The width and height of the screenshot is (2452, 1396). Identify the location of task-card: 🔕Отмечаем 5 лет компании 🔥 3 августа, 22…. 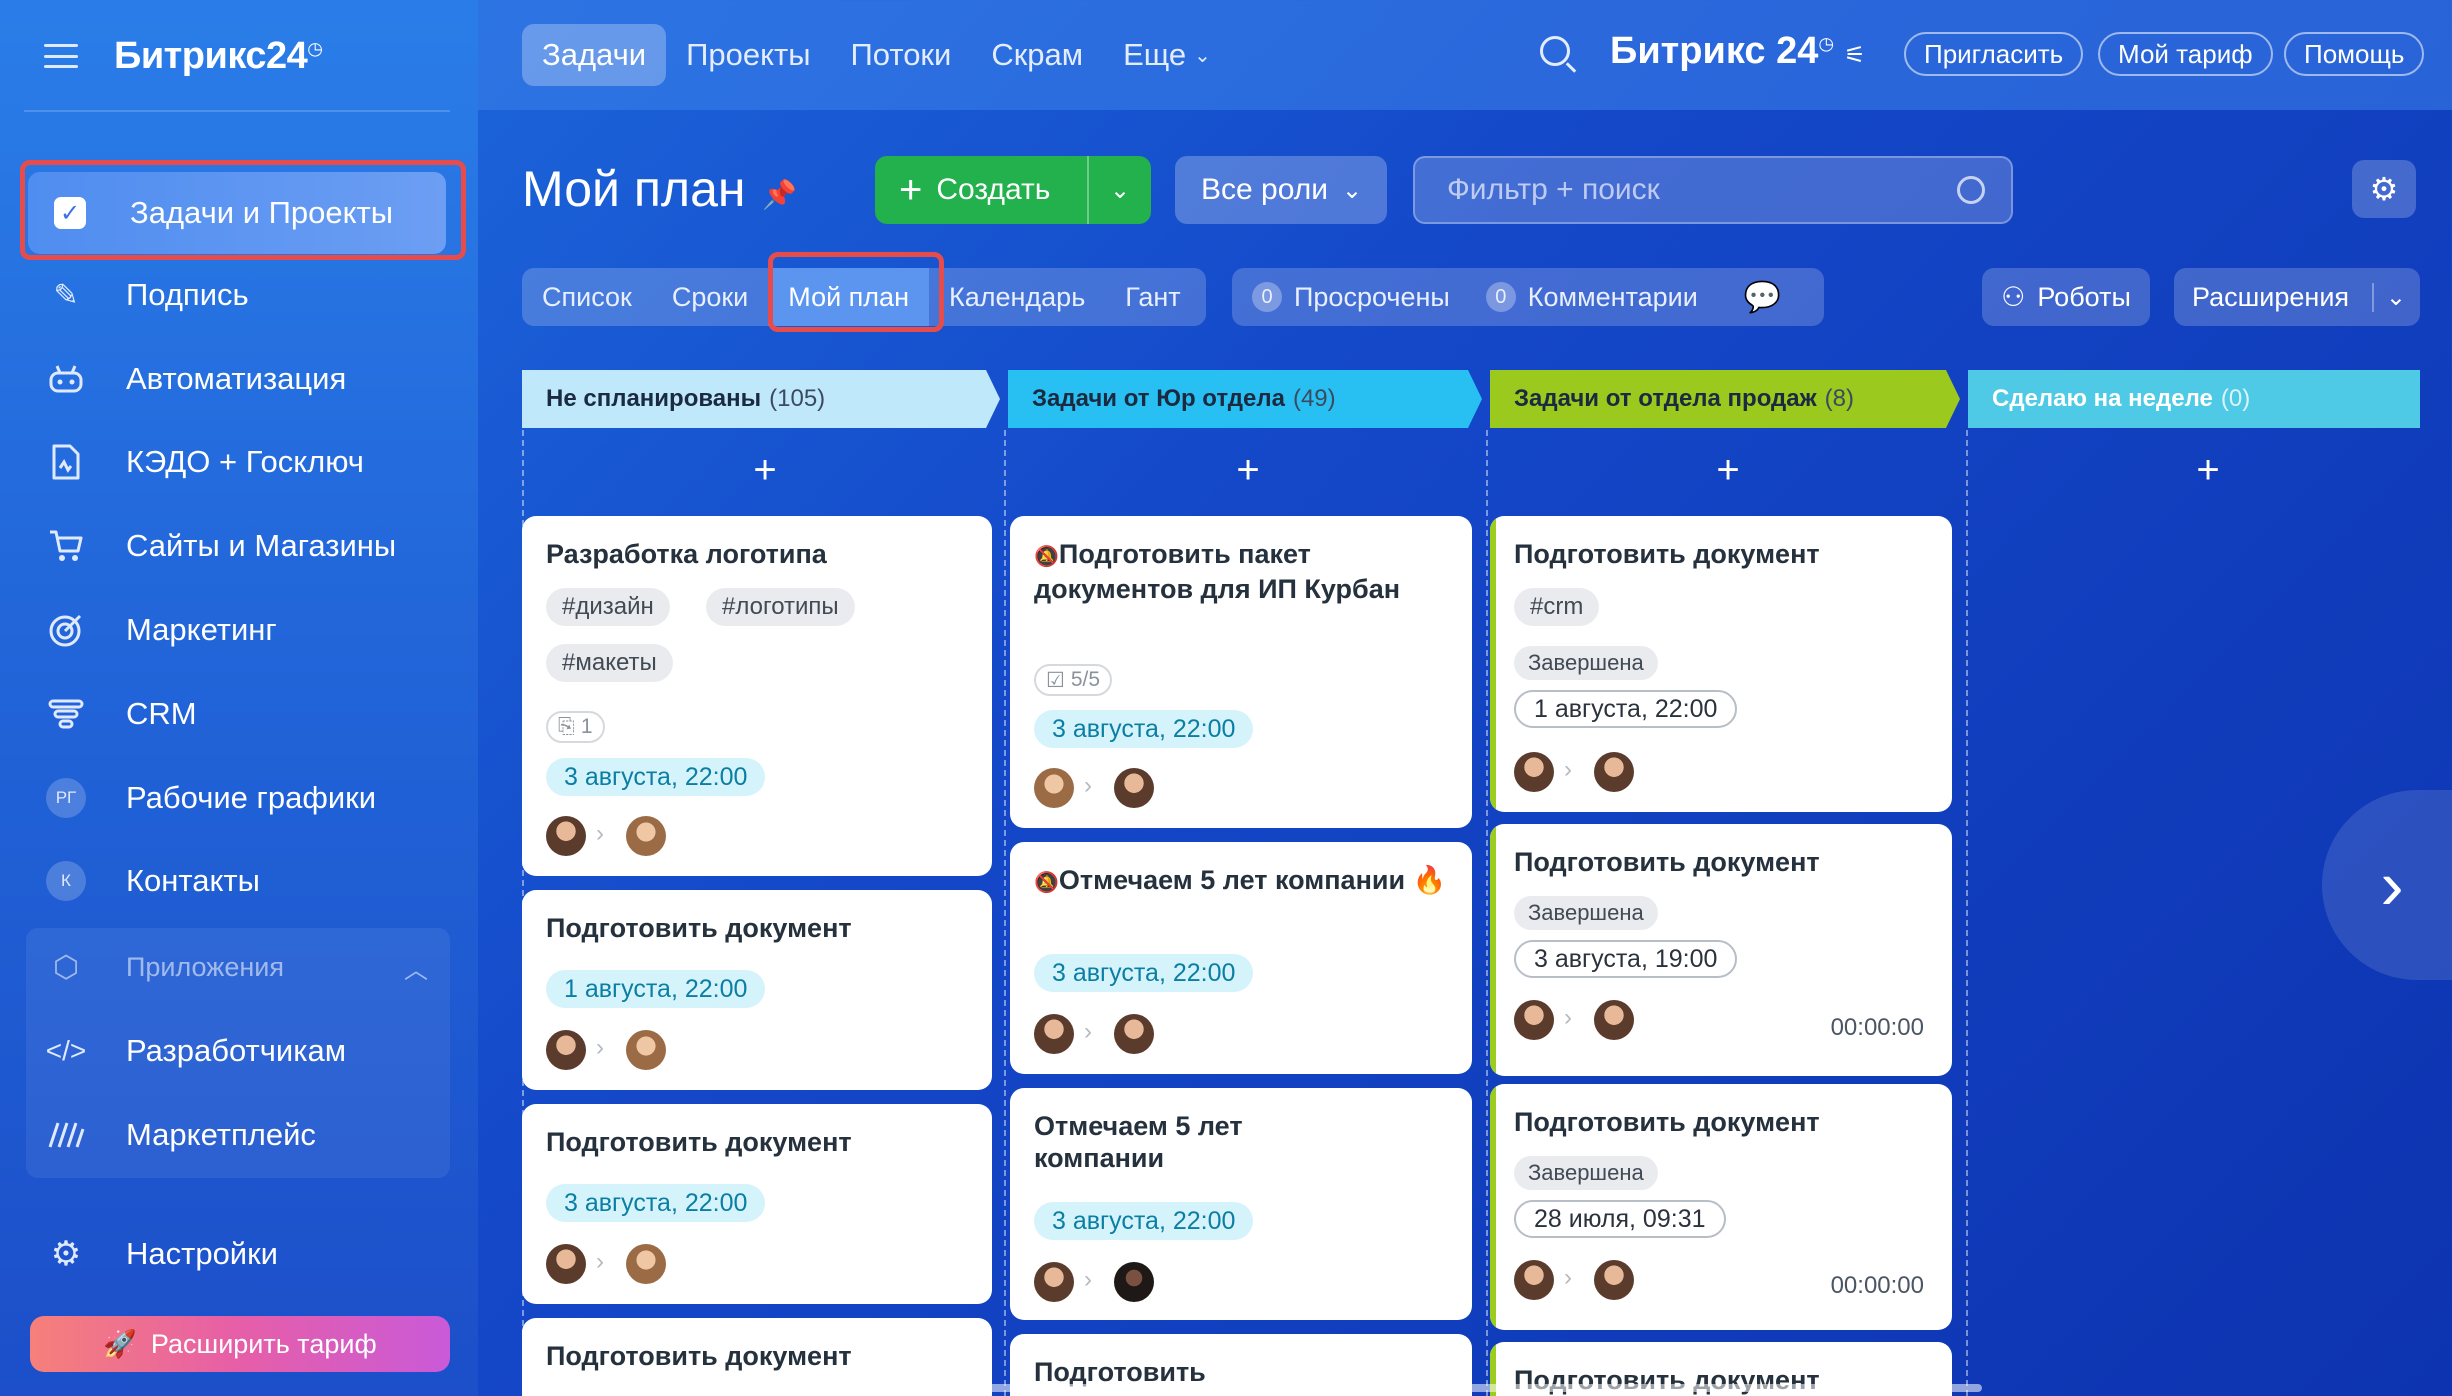
(1241, 958).